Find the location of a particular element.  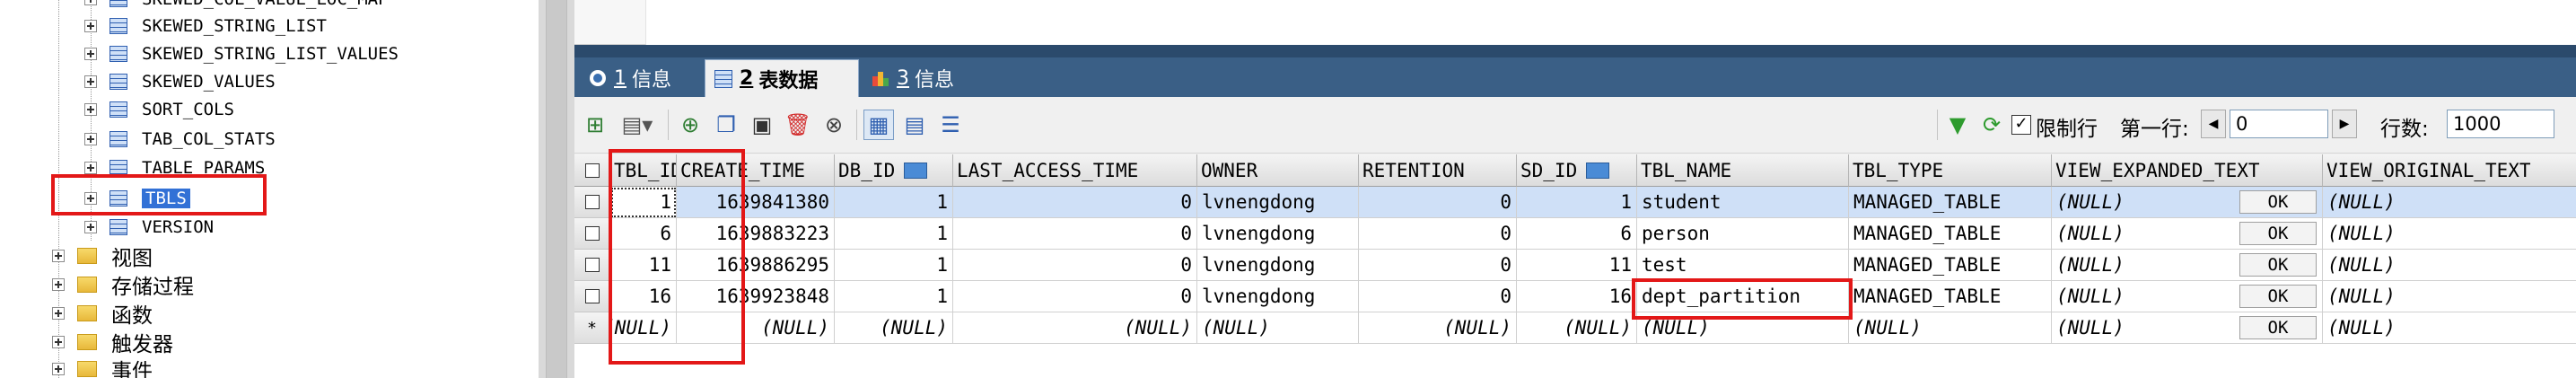

row-count-input is located at coordinates (2500, 124).